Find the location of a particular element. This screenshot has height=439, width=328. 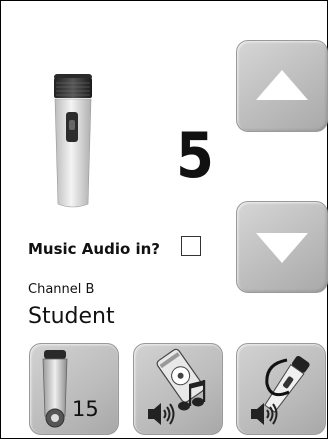

triangle-down-icon is located at coordinates (282, 248).